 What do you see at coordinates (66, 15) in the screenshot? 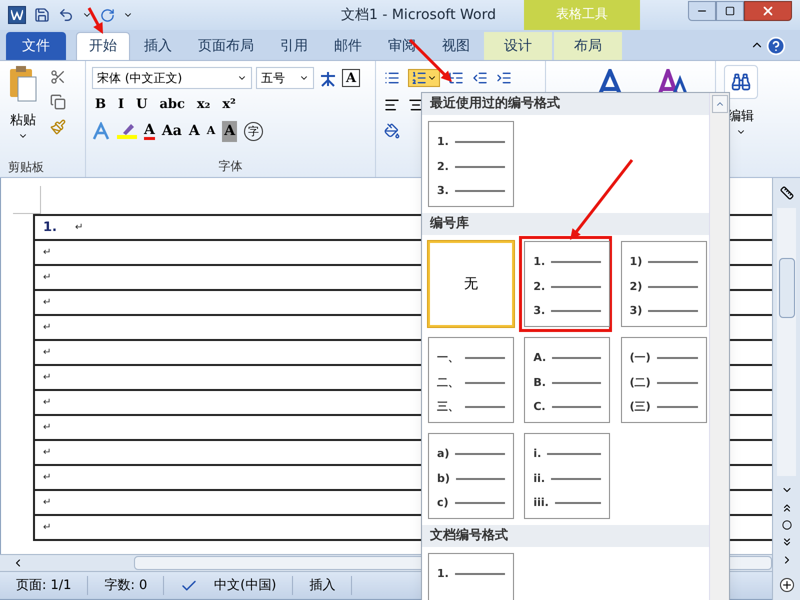
I see `undo-icon` at bounding box center [66, 15].